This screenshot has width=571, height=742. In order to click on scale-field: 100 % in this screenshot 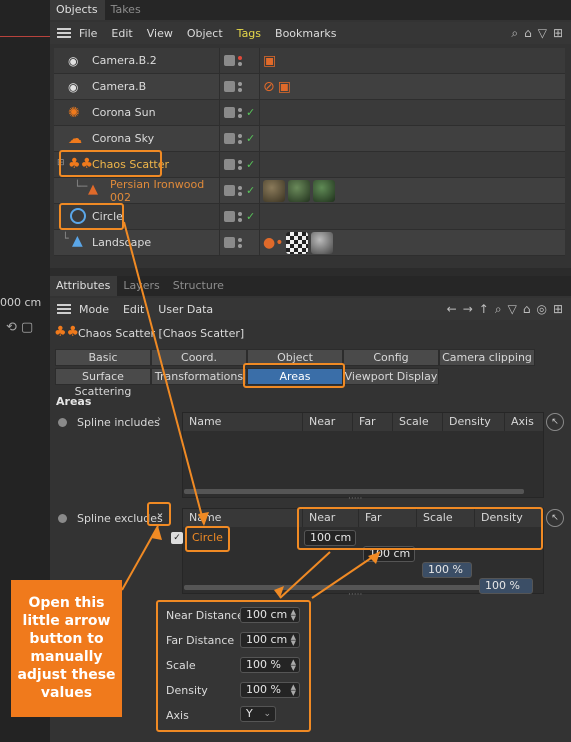, I will do `click(447, 570)`.